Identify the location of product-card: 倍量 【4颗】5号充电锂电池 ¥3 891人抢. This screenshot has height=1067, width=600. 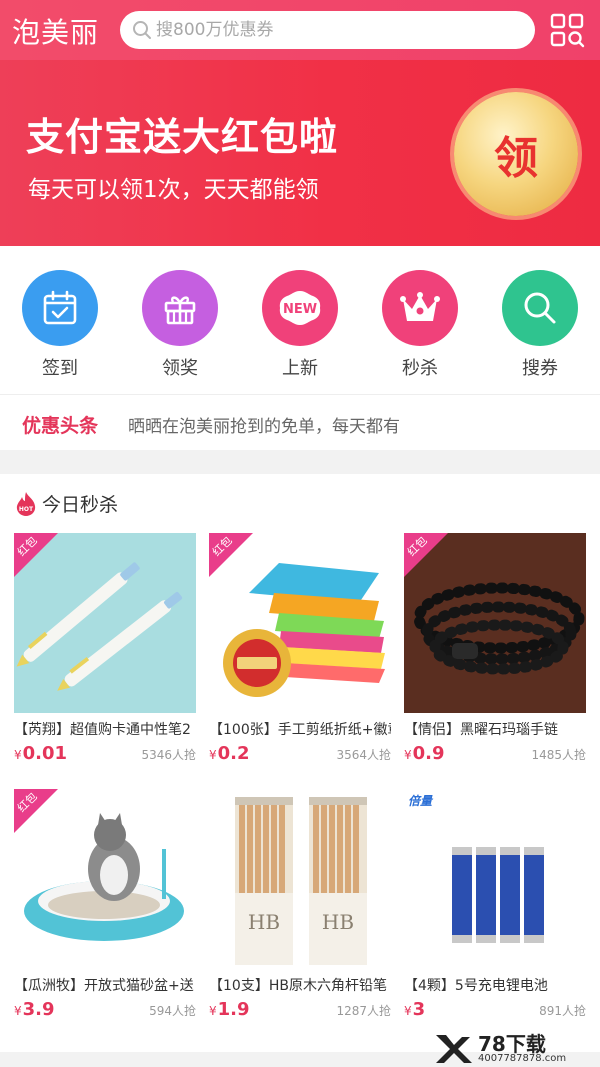
(495, 904).